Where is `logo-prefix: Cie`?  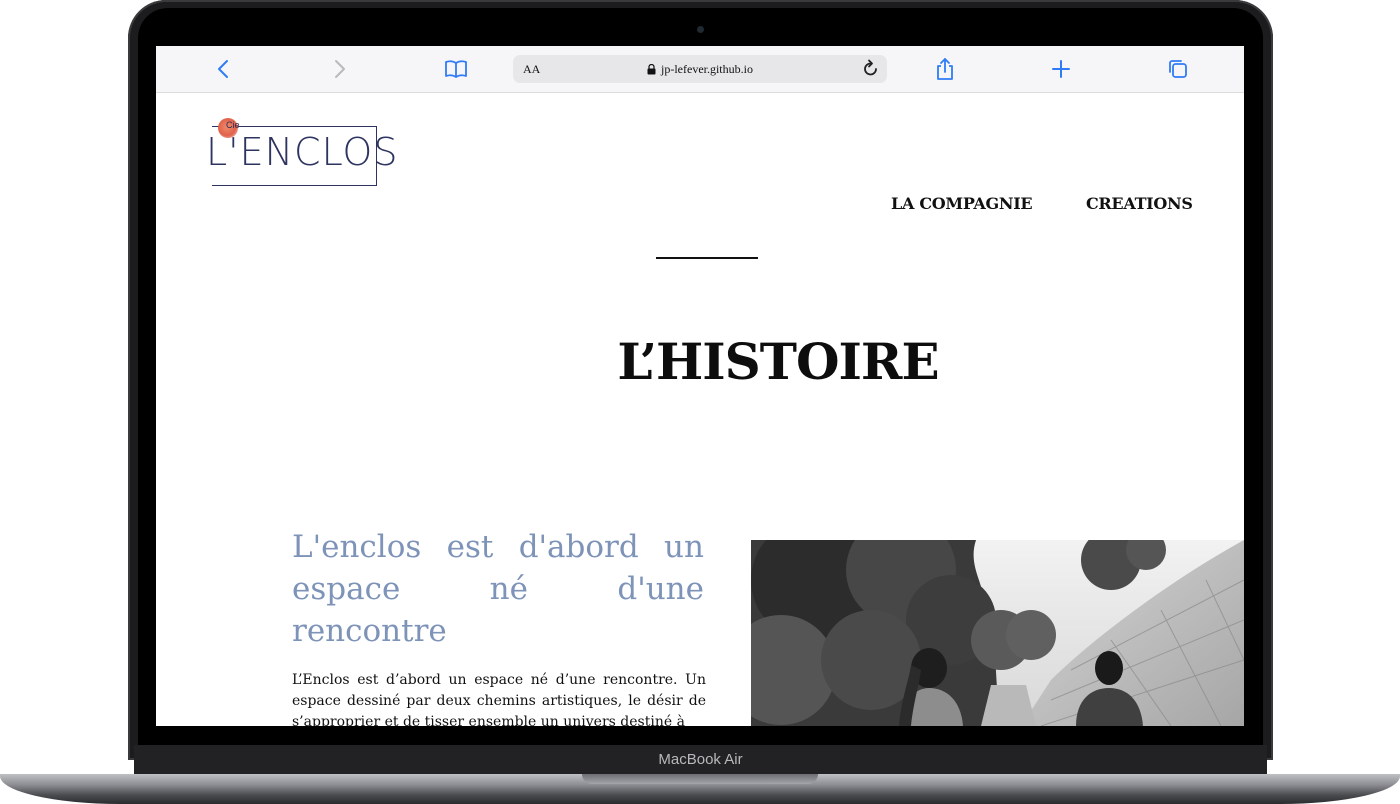 logo-prefix: Cie is located at coordinates (233, 125).